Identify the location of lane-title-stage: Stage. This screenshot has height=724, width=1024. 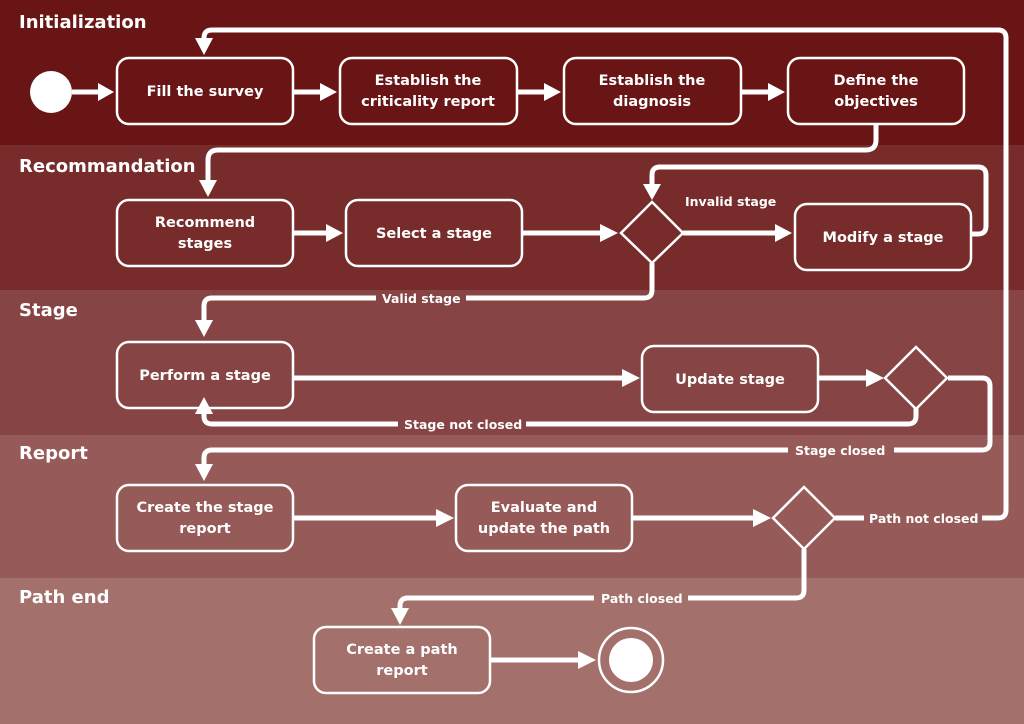
(48, 310).